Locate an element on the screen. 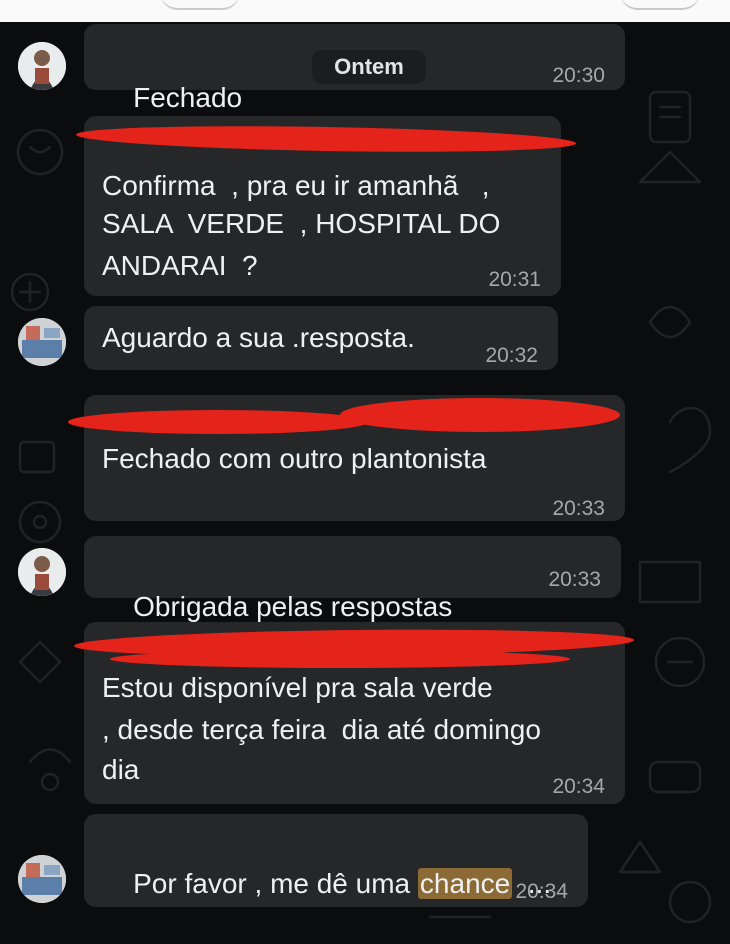 The image size is (730, 944). message-text-line: , desde terça feira dia até domingo is located at coordinates (321, 729).